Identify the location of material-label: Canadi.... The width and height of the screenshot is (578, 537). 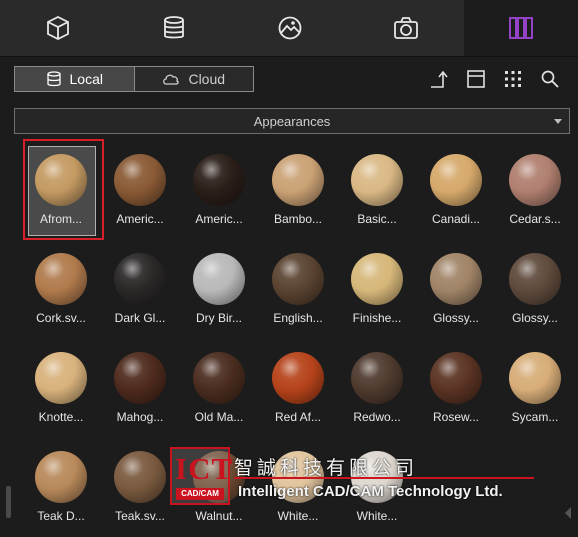
(456, 219).